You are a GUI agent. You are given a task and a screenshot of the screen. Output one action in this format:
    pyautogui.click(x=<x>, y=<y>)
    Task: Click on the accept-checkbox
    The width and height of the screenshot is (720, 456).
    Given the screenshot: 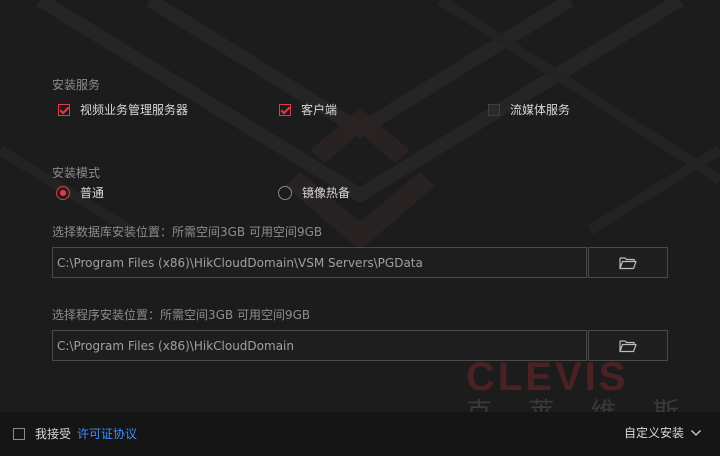 What is the action you would take?
    pyautogui.click(x=19, y=433)
    